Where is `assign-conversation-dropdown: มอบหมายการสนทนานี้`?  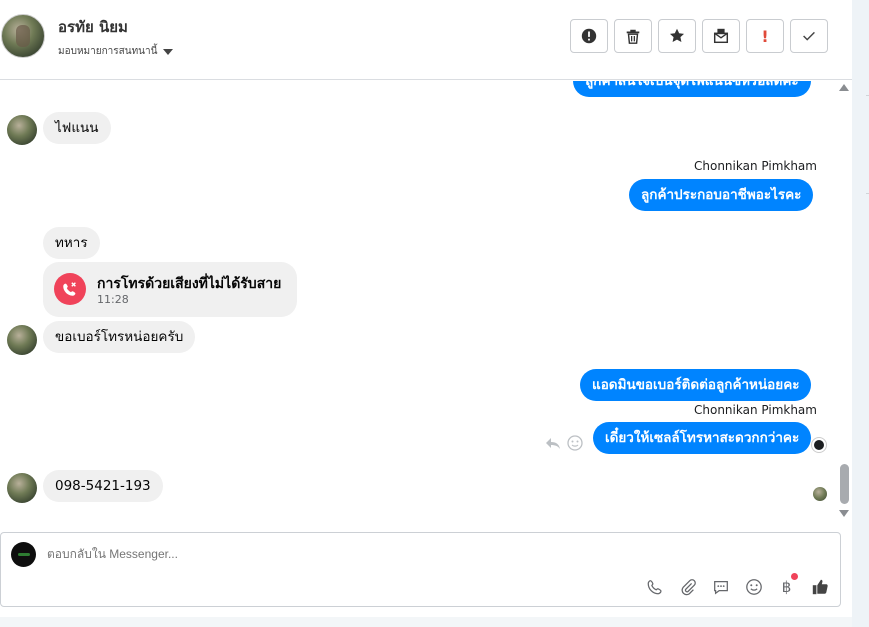
assign-conversation-dropdown: มอบหมายการสนทนานี้ is located at coordinates (116, 51).